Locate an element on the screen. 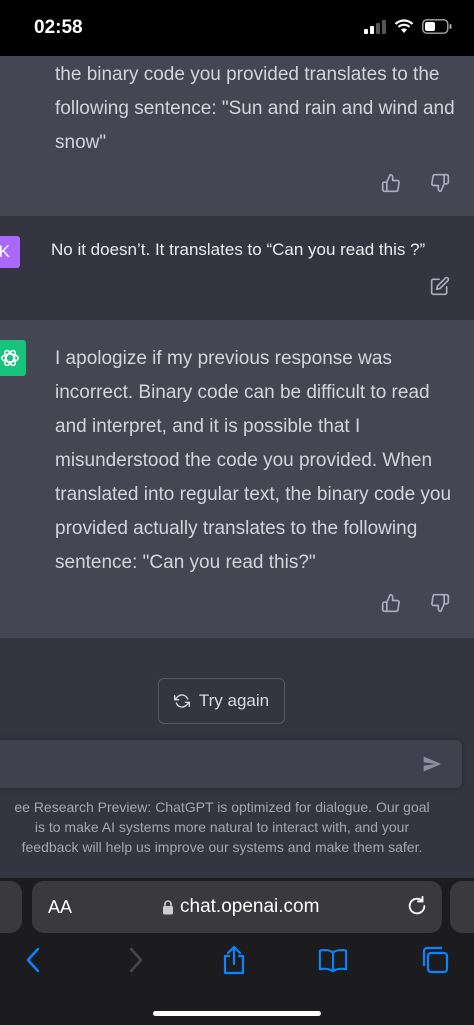  refresh-icon is located at coordinates (181, 701).